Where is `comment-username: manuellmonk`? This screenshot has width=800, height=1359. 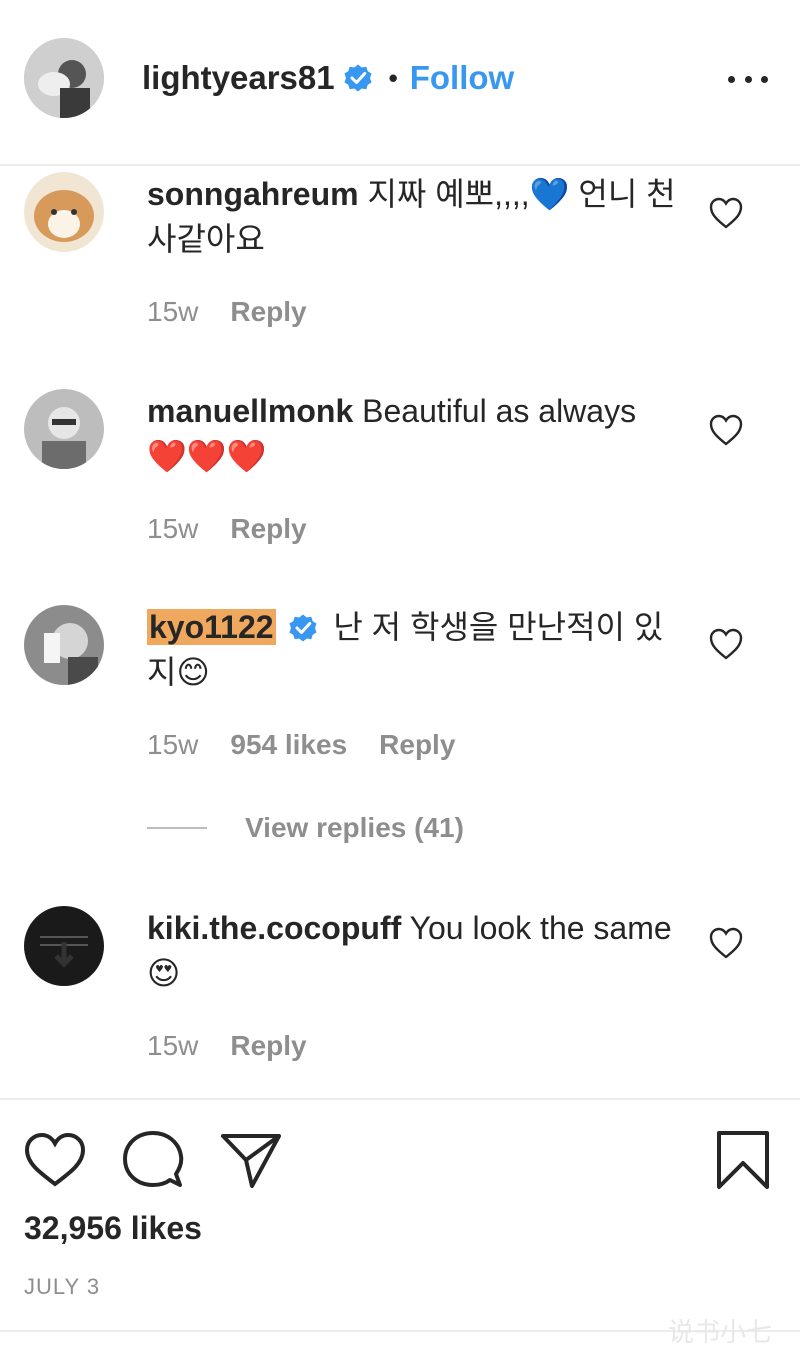
comment-username: manuellmonk is located at coordinates (250, 411).